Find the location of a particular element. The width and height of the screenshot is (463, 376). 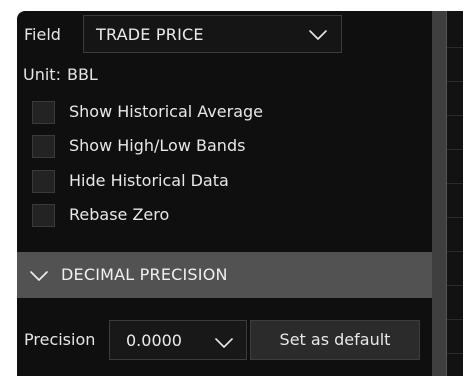

precision-select: 0.0000 is located at coordinates (178, 340).